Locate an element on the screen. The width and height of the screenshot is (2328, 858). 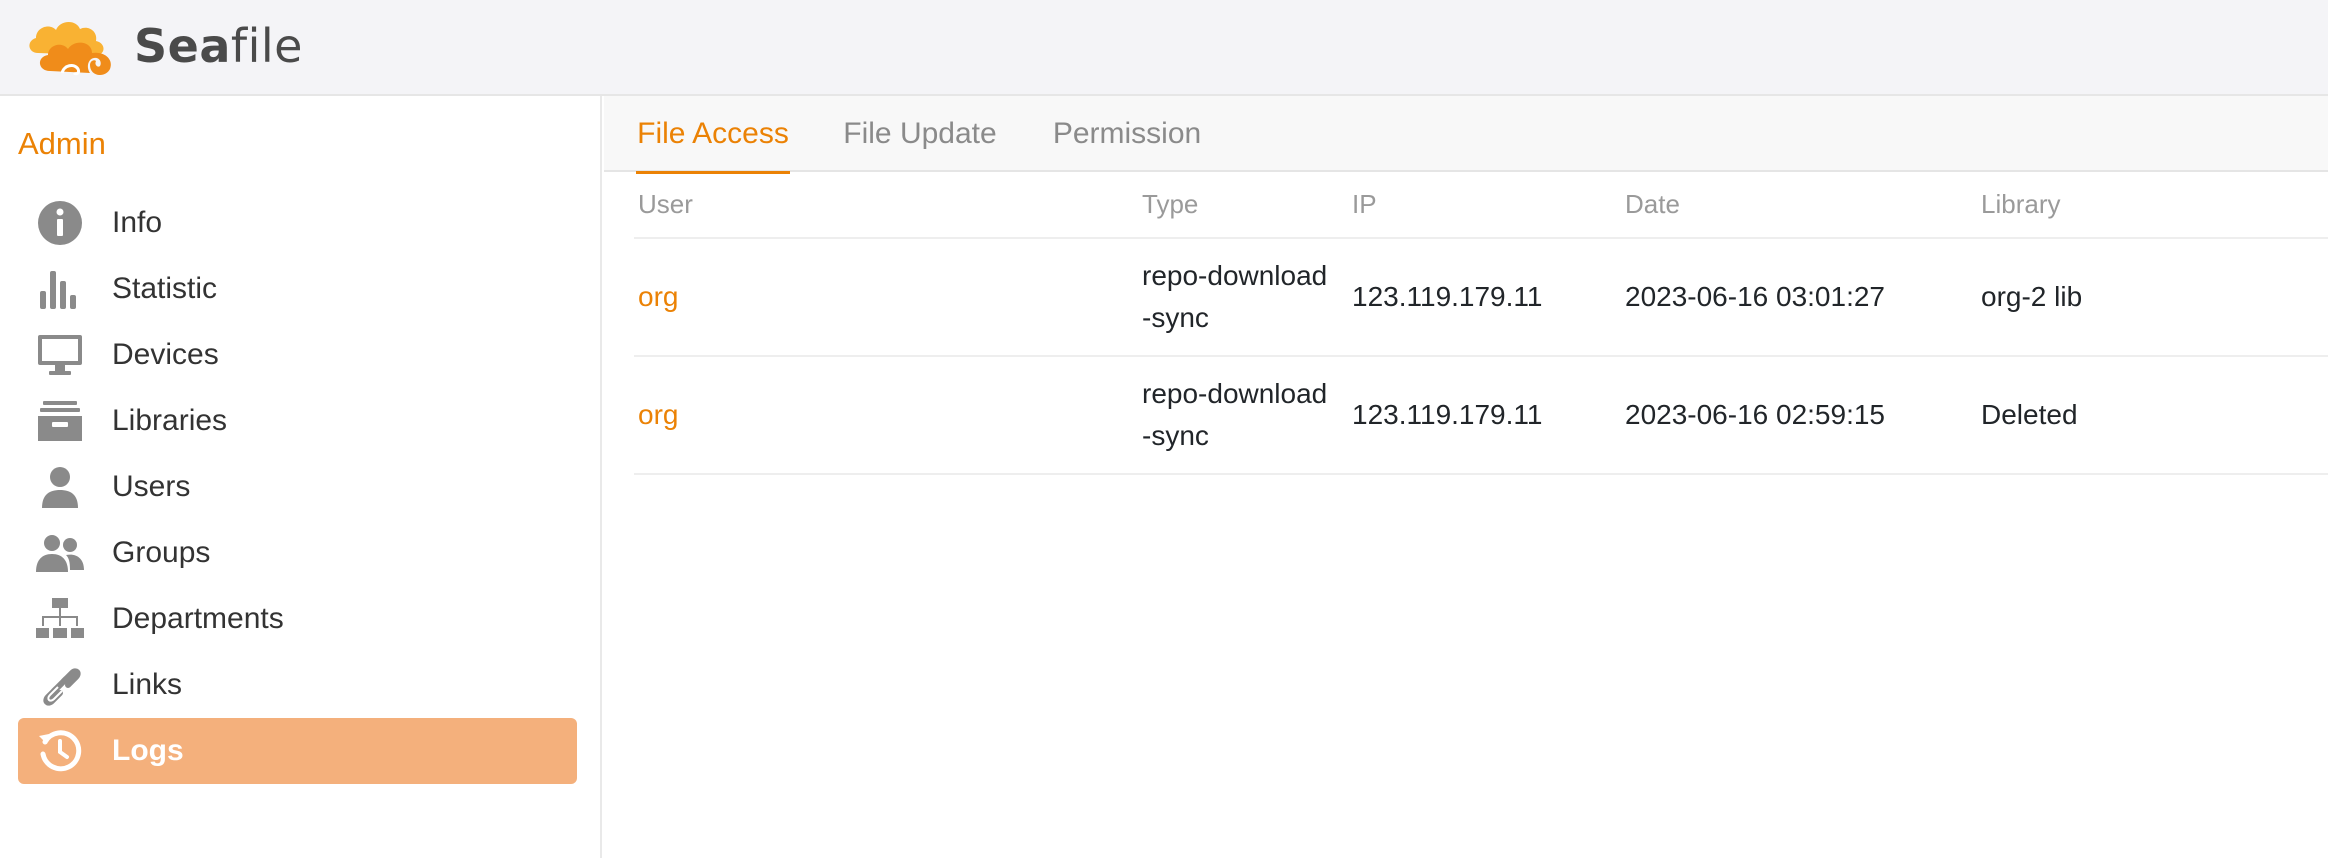
sidebar-item-label: Logs is located at coordinates (148, 750).